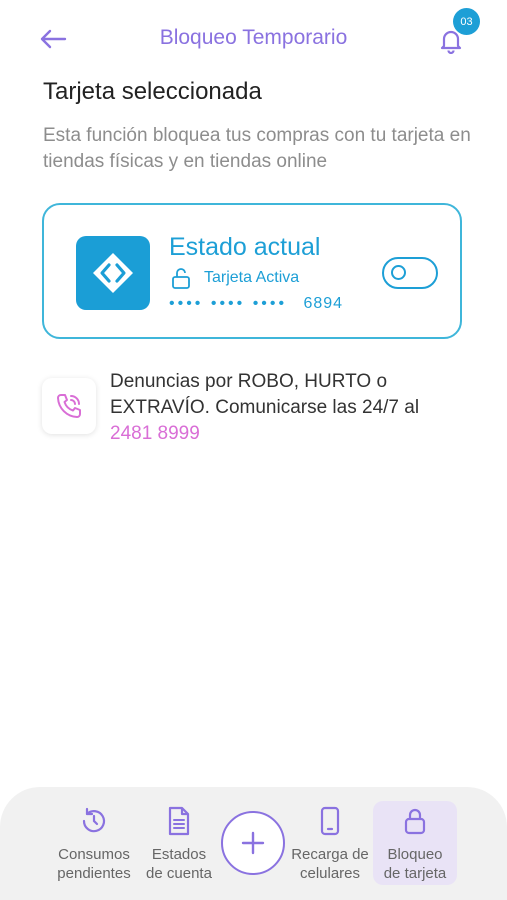 This screenshot has height=900, width=507. I want to click on card-brand-logo, so click(113, 273).